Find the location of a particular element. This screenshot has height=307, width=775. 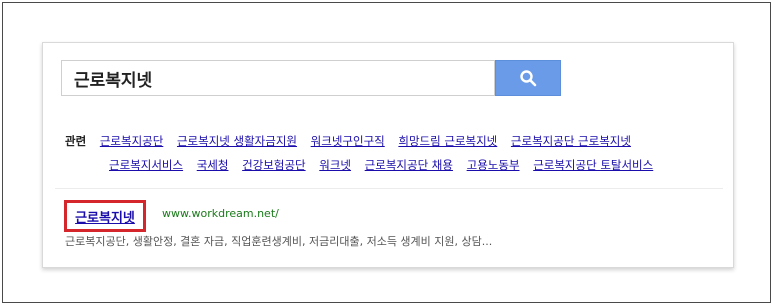

related-link: 국세청 is located at coordinates (213, 165).